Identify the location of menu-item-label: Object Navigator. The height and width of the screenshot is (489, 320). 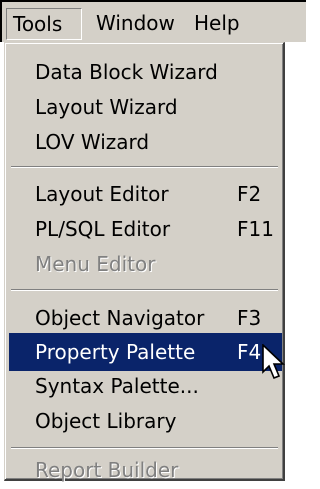
(120, 318).